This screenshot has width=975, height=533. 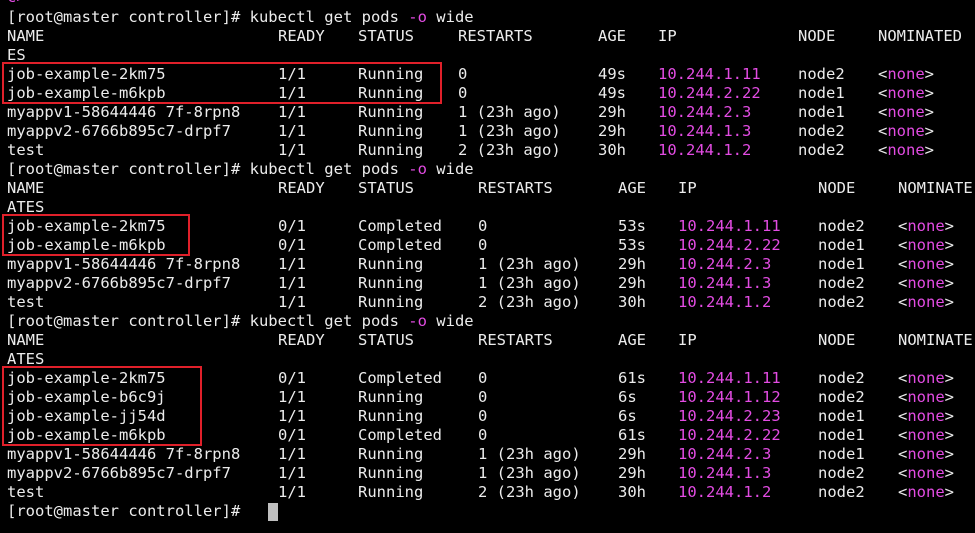 What do you see at coordinates (841, 416) in the screenshot?
I see `pod-node: node1` at bounding box center [841, 416].